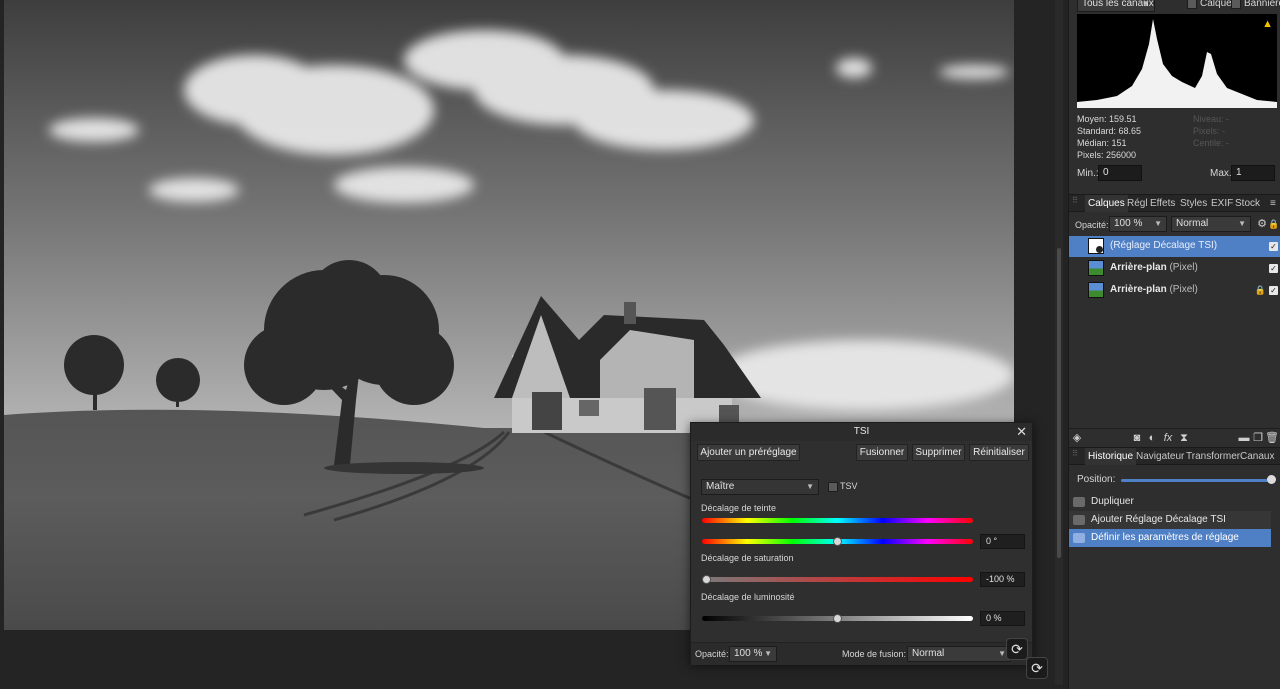 Image resolution: width=1280 pixels, height=689 pixels. What do you see at coordinates (1253, 173) in the screenshot?
I see `max-input: 1` at bounding box center [1253, 173].